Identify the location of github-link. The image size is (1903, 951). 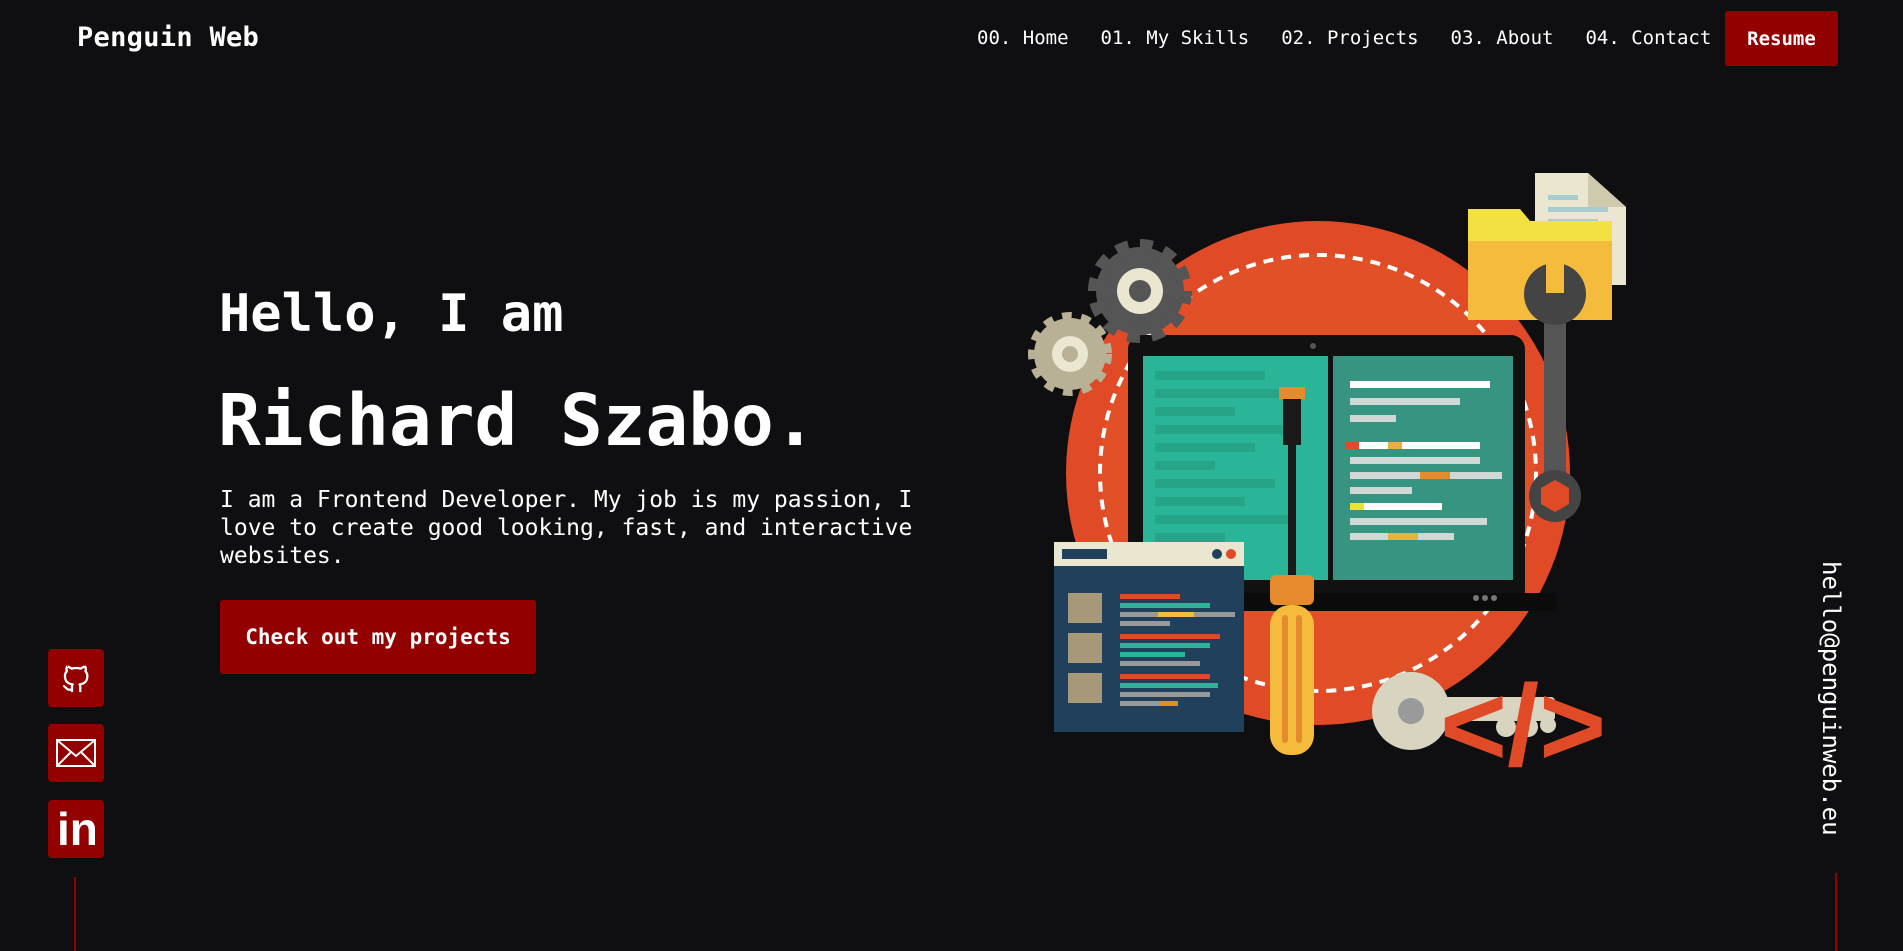
(76, 678).